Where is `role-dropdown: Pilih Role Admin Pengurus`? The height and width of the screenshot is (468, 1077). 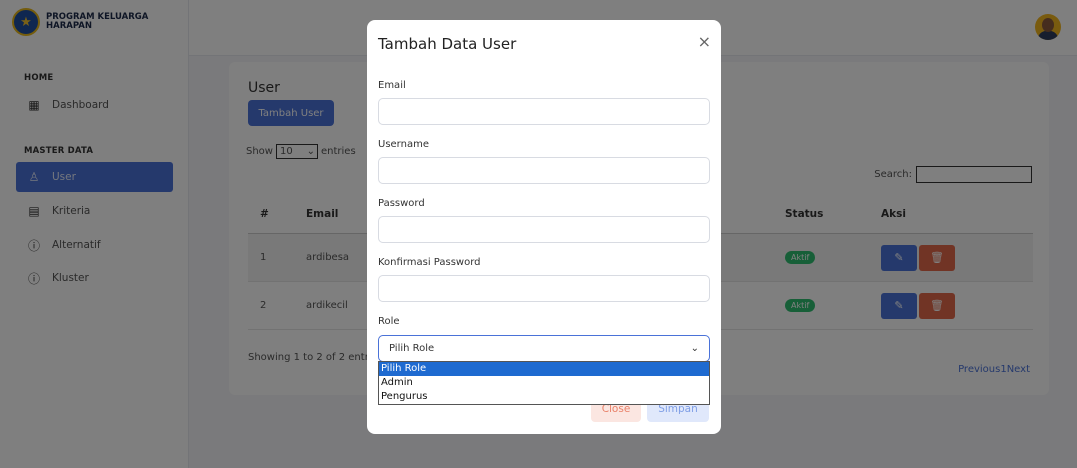
role-dropdown: Pilih Role Admin Pengurus is located at coordinates (544, 383).